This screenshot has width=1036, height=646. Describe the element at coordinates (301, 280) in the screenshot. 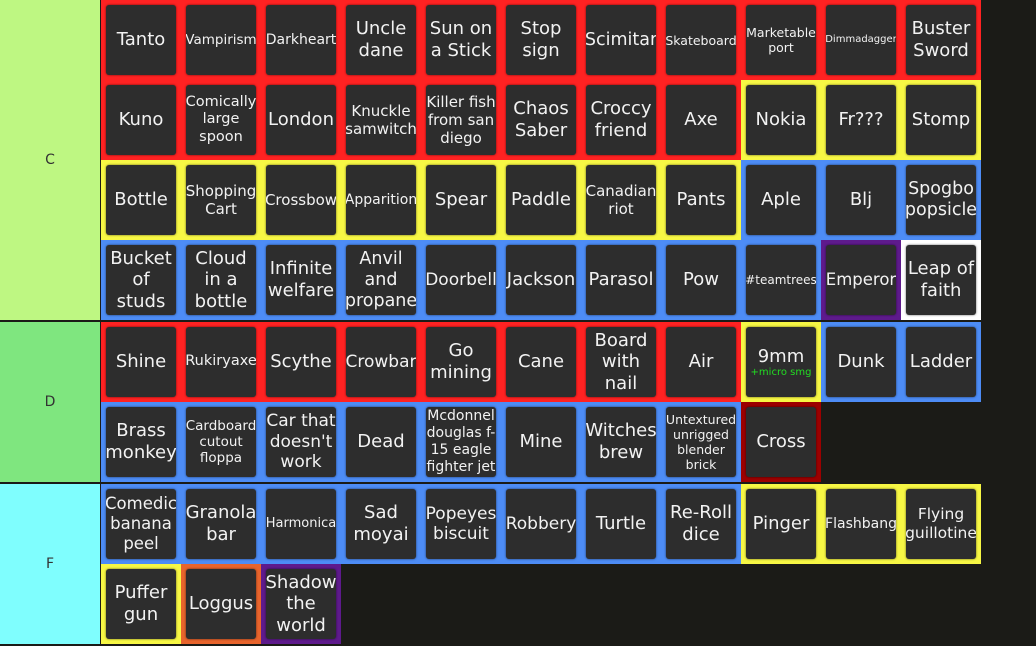

I see `tier-item: Infinite welfare` at that location.